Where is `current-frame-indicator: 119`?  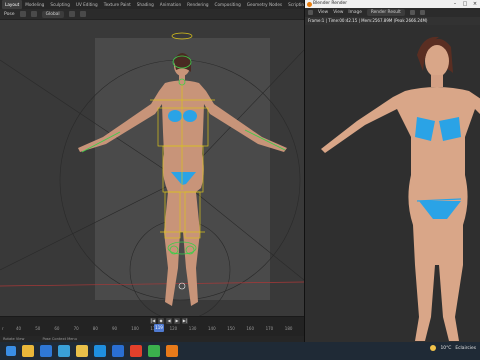
current-frame-indicator: 119 is located at coordinates (159, 328).